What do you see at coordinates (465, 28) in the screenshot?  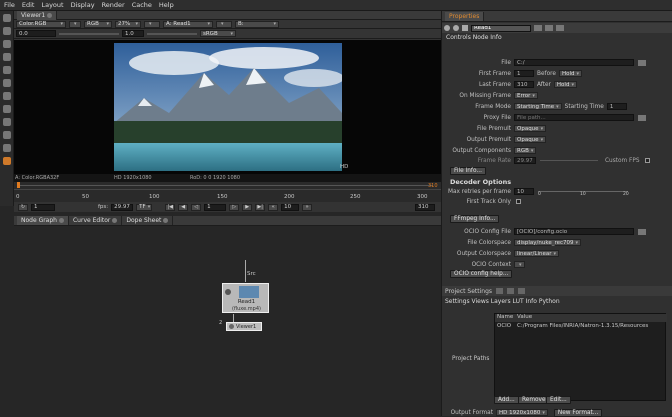 I see `settings-icon` at bounding box center [465, 28].